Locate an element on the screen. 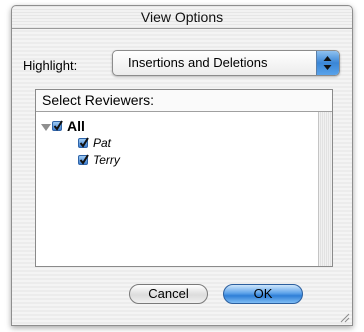  title-bar: View Options is located at coordinates (182, 17).